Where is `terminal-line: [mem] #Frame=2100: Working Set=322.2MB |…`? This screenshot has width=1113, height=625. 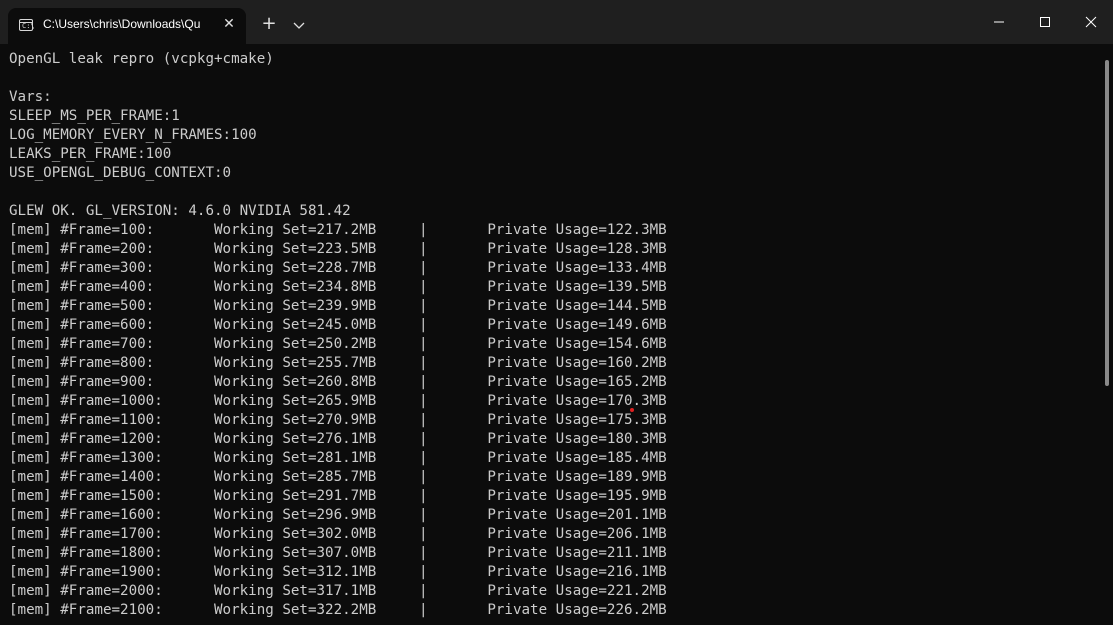
terminal-line: [mem] #Frame=2100: Working Set=322.2MB |… is located at coordinates (338, 610).